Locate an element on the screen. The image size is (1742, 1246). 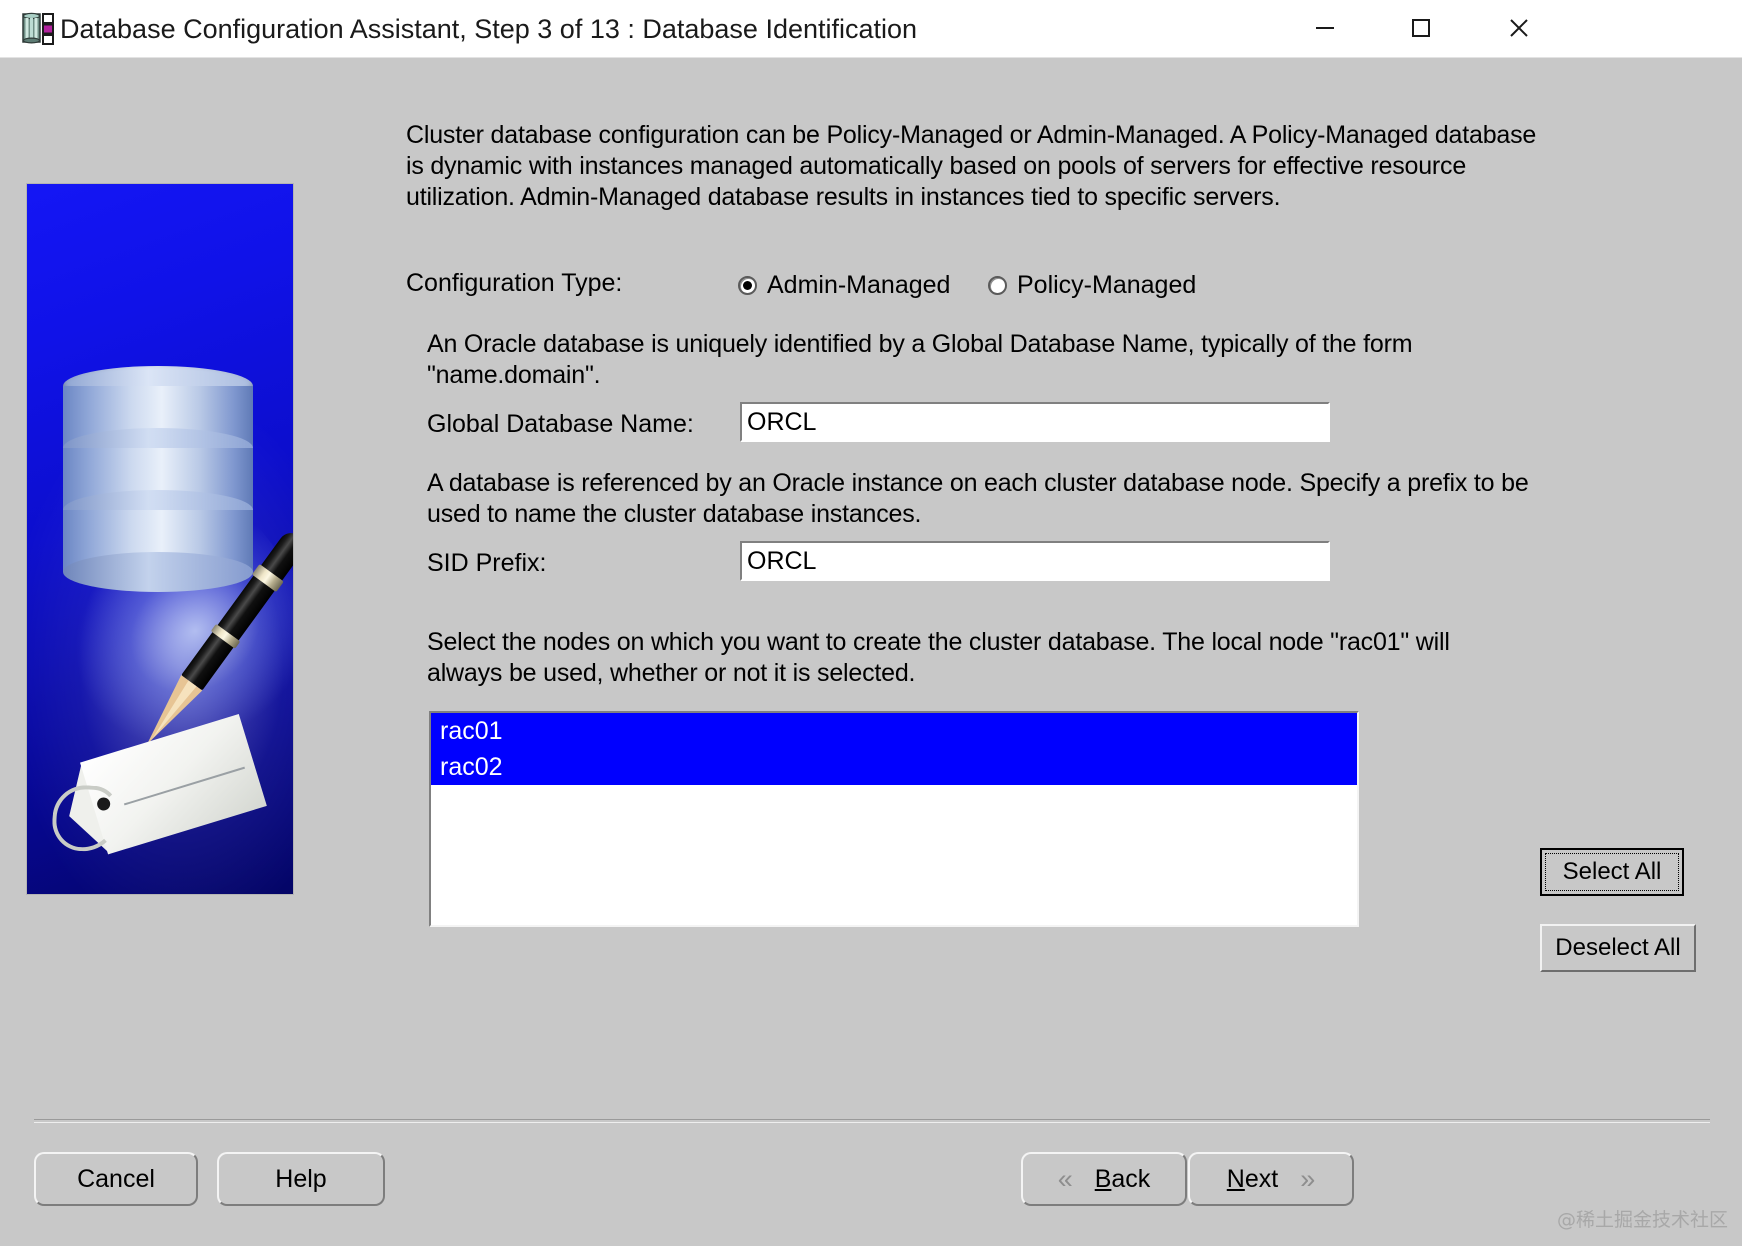
back-button-rest: ack is located at coordinates (1131, 1178).